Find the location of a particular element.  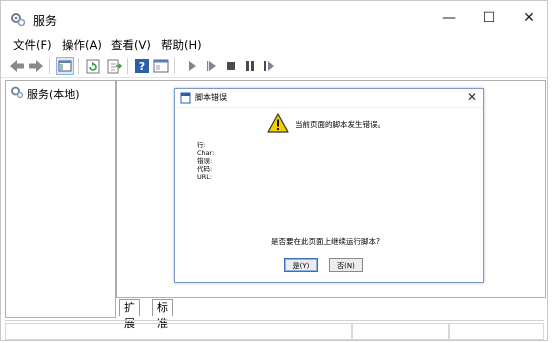

help-icon: ? is located at coordinates (142, 66).